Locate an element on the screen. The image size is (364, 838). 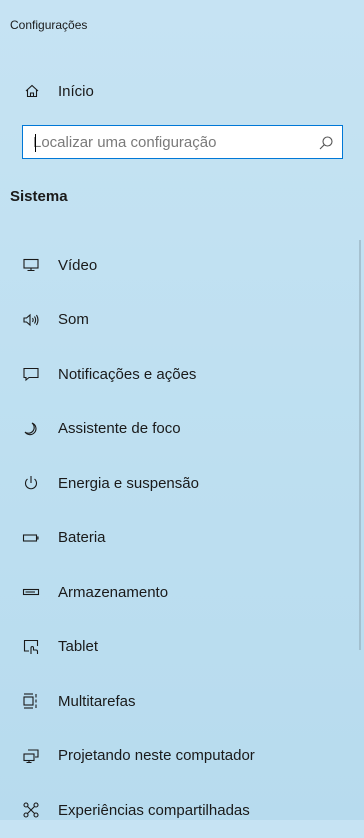
window-title: Configurações is located at coordinates (49, 25).